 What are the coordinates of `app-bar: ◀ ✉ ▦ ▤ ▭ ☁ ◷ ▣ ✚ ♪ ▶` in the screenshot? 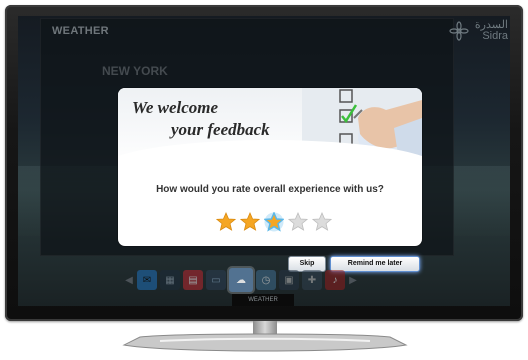 It's located at (272, 280).